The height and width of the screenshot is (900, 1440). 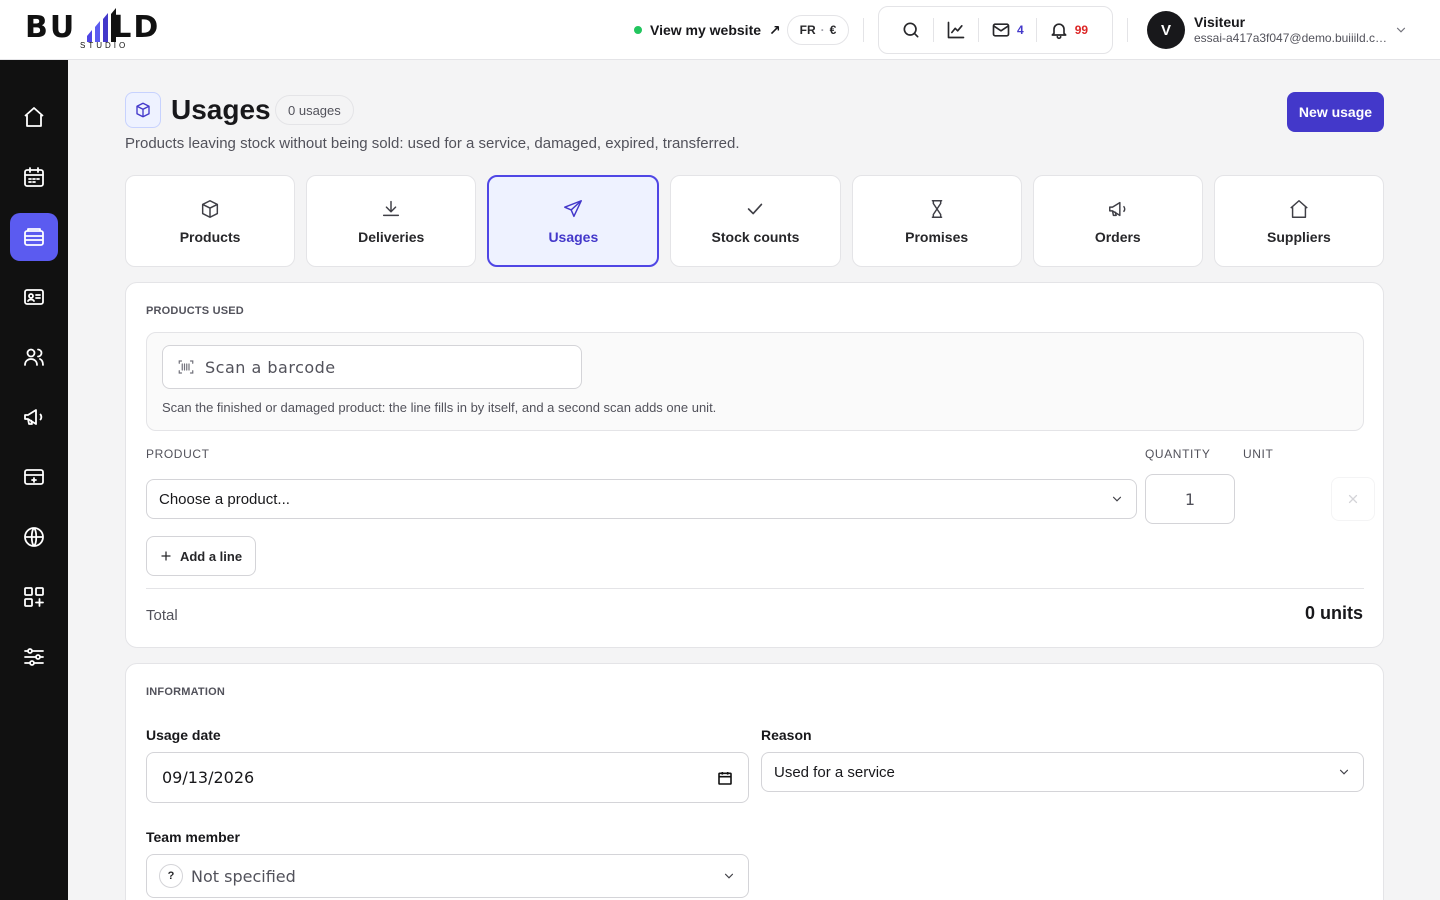 I want to click on view-website-label: View my website, so click(x=706, y=30).